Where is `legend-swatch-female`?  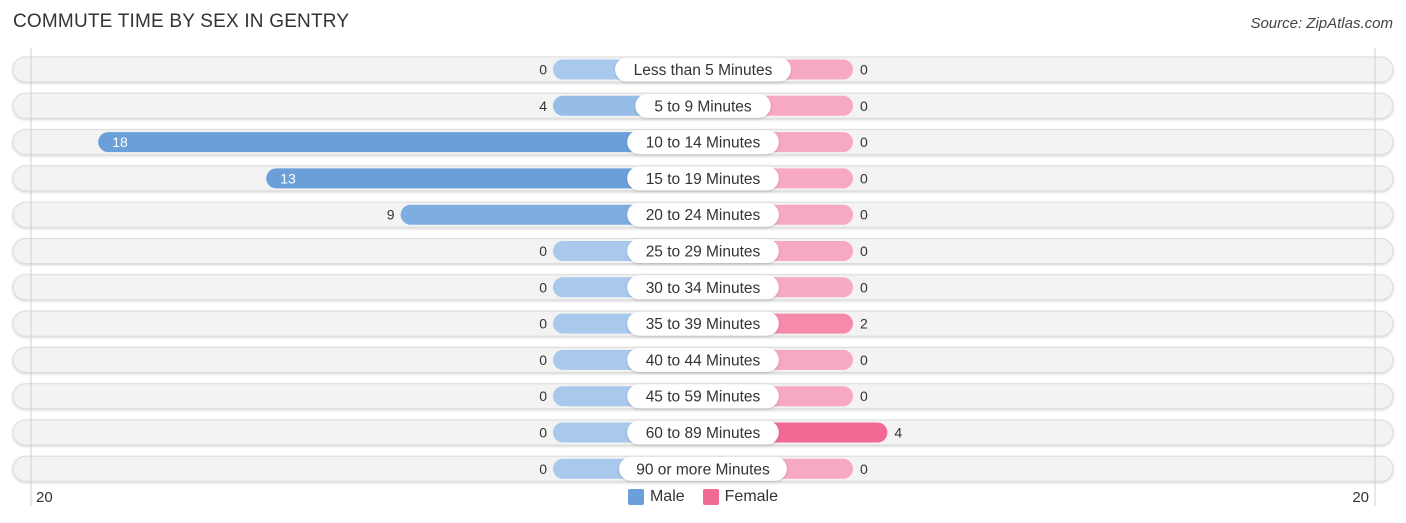 legend-swatch-female is located at coordinates (710, 497).